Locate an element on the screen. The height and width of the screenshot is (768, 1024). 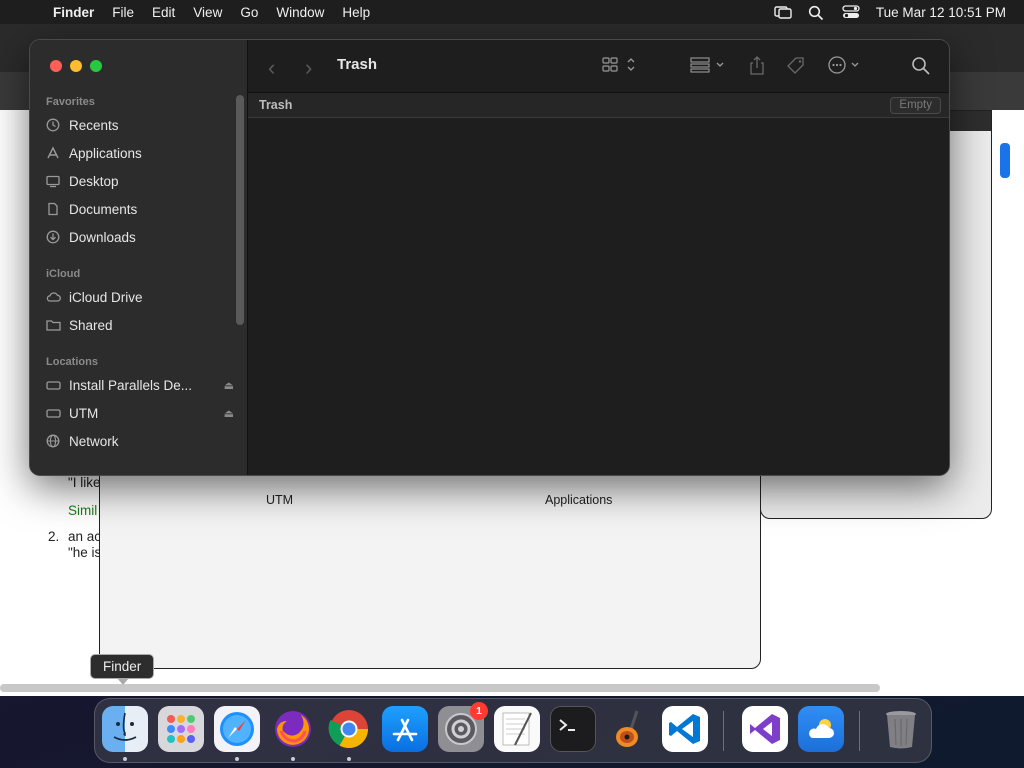
bg-text-num: 2. is located at coordinates (54, 536).